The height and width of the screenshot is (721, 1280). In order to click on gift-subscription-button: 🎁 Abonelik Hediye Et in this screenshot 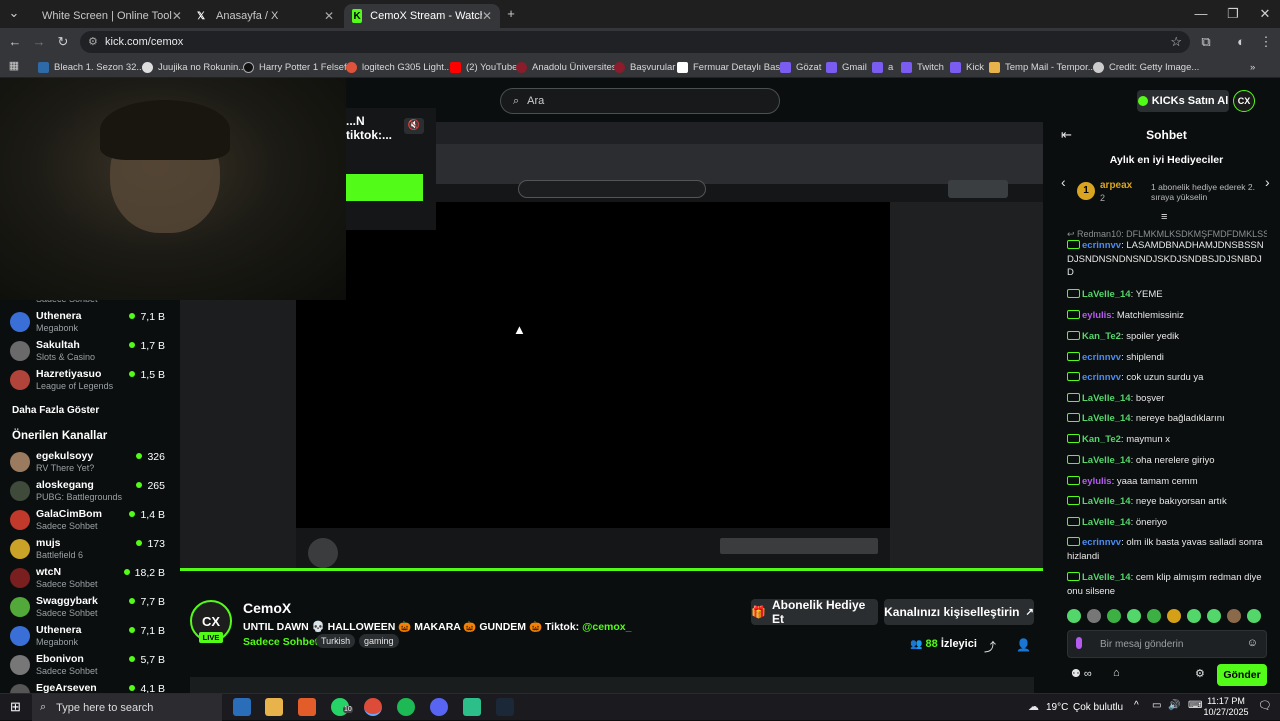, I will do `click(814, 612)`.